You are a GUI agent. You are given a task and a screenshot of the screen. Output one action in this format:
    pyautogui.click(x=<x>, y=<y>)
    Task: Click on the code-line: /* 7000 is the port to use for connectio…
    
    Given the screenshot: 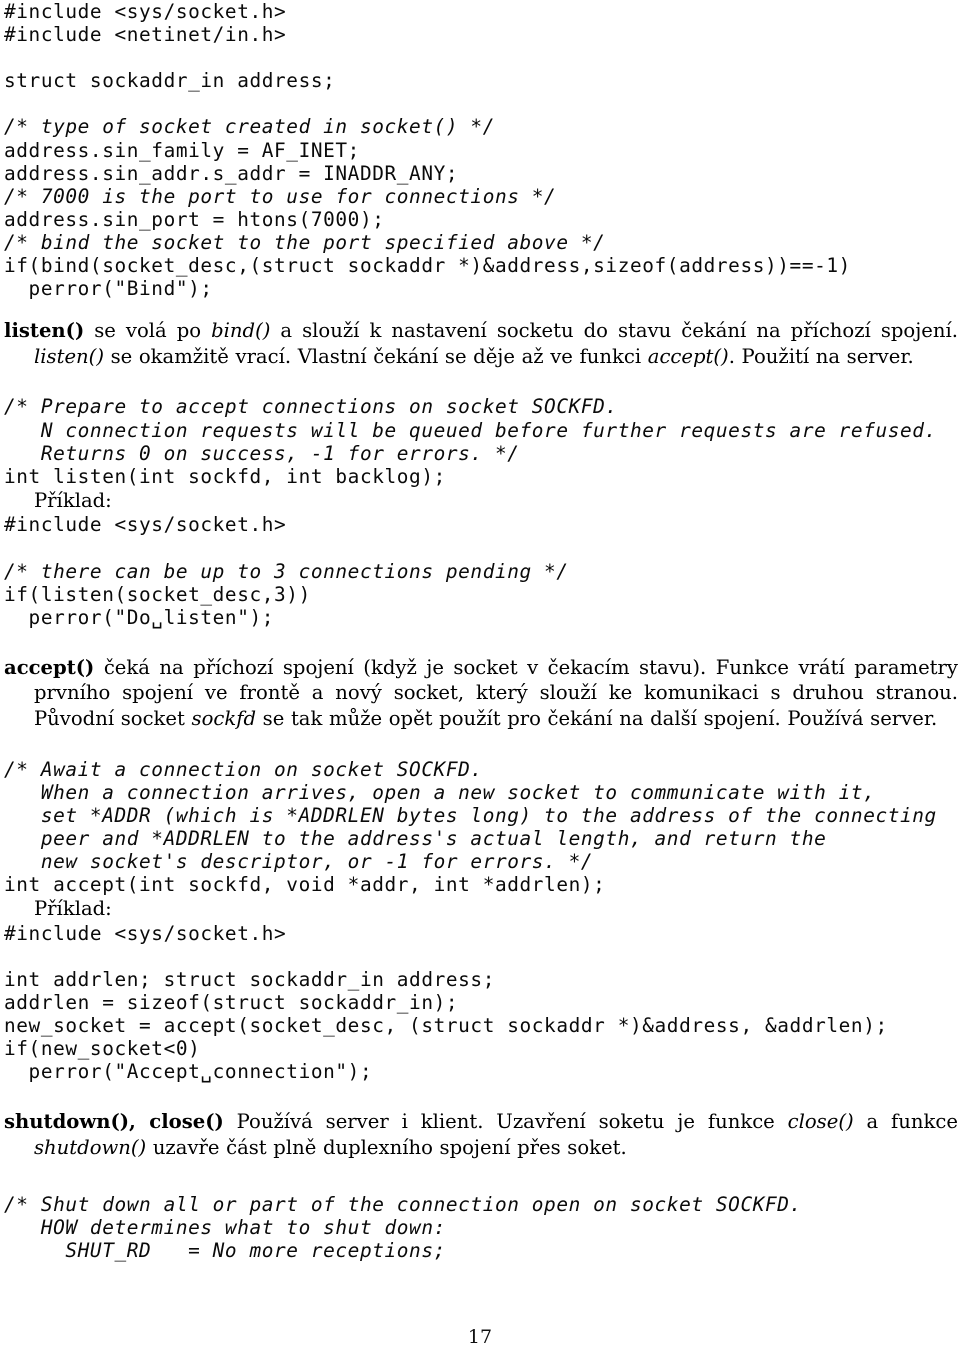 What is the action you would take?
    pyautogui.click(x=280, y=196)
    